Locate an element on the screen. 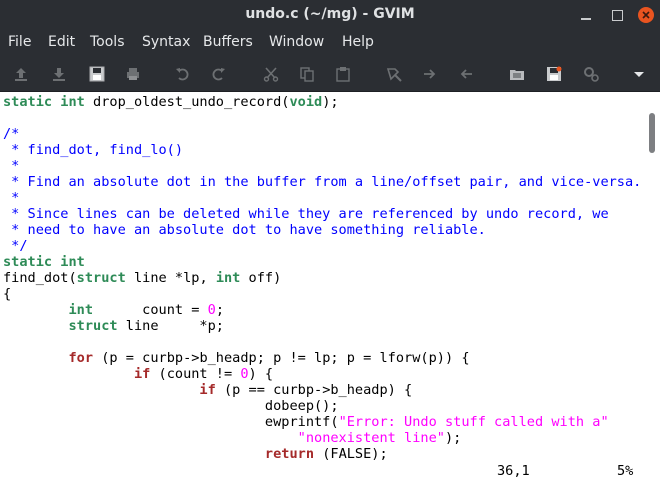 This screenshot has width=660, height=483. maximize-button is located at coordinates (617, 15).